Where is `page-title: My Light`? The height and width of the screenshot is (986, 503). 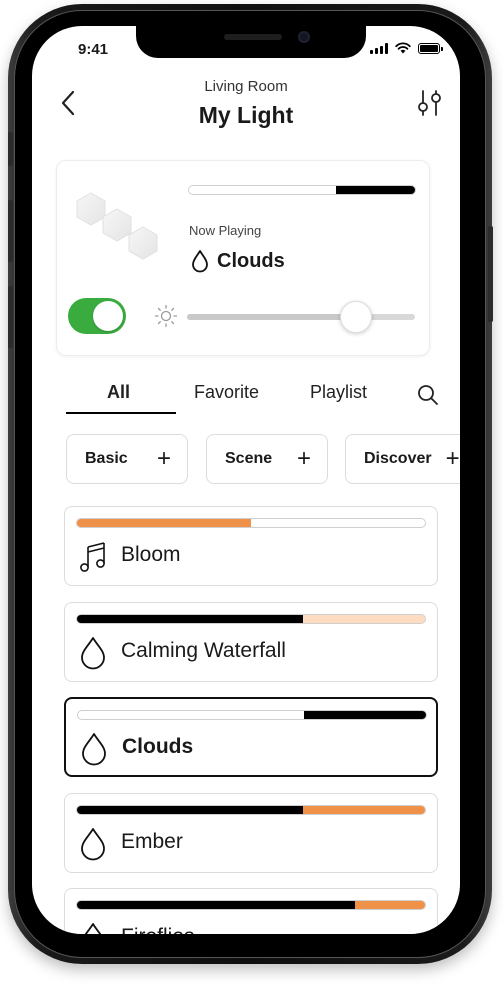
page-title: My Light is located at coordinates (246, 115).